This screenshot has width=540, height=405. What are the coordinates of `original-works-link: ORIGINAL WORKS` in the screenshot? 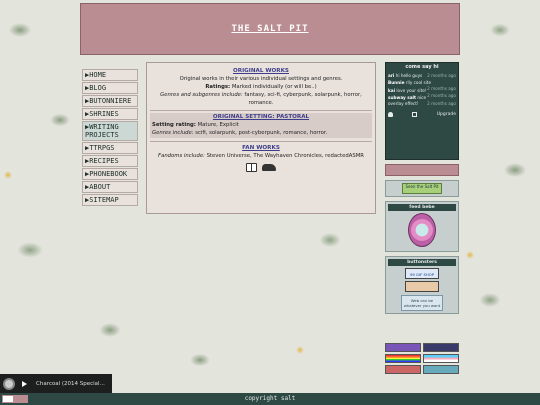 It's located at (261, 71).